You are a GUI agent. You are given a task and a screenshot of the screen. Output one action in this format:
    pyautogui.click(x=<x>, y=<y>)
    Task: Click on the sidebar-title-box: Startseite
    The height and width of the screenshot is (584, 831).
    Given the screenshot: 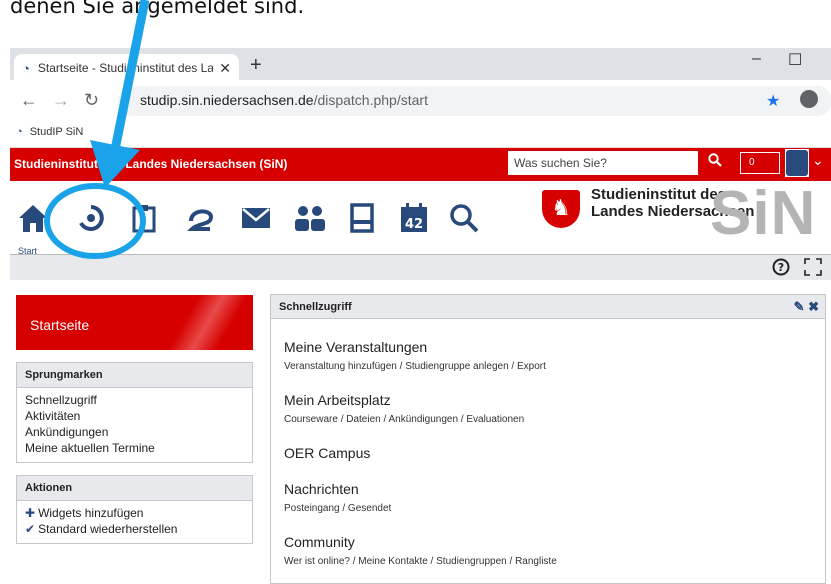 What is the action you would take?
    pyautogui.click(x=134, y=322)
    